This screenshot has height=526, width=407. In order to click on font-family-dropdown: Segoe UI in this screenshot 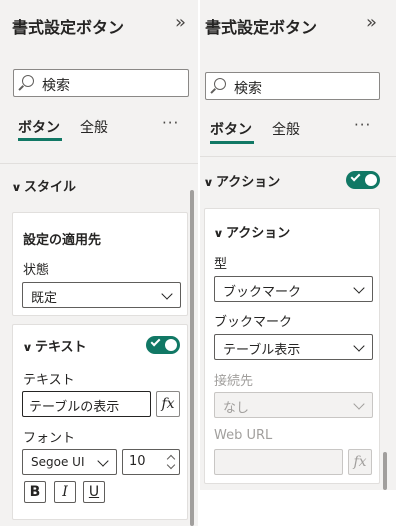, I will do `click(69, 462)`.